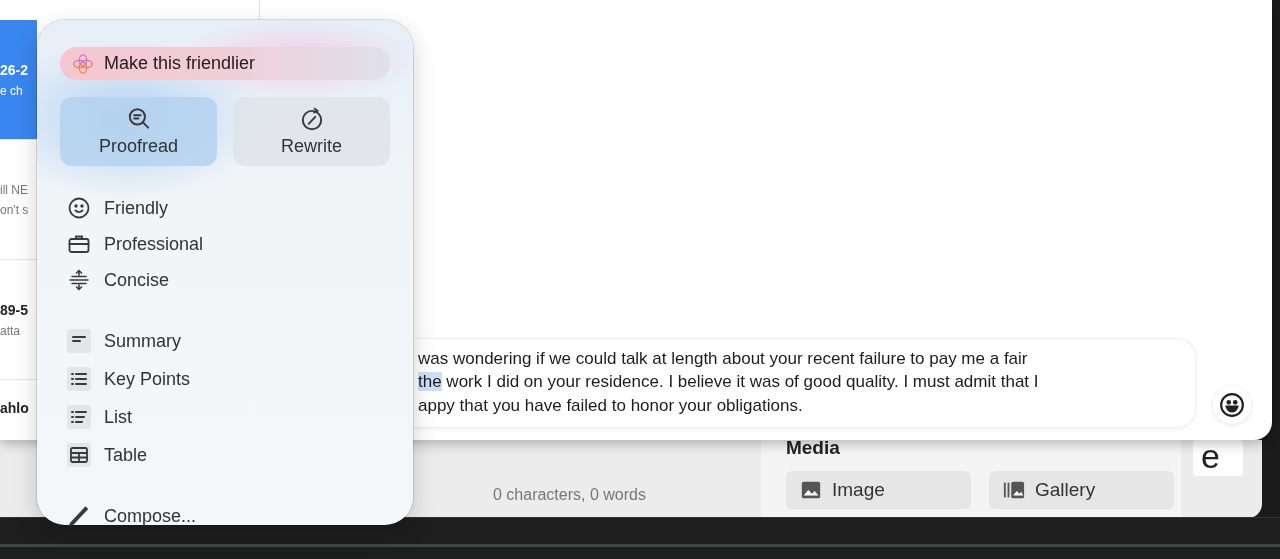 This screenshot has width=1280, height=559. What do you see at coordinates (18, 200) in the screenshot?
I see `message-list-item: ill NE on't s` at bounding box center [18, 200].